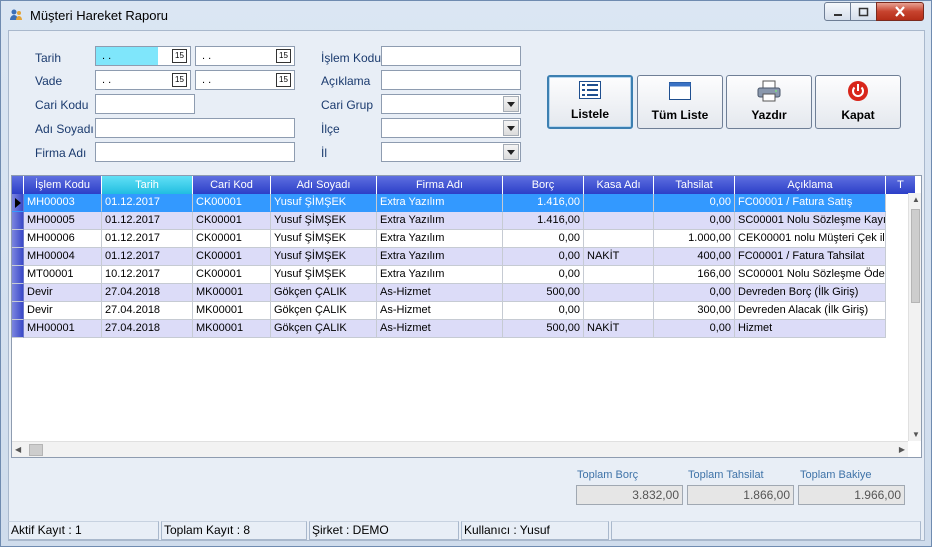 This screenshot has height=547, width=932. Describe the element at coordinates (914, 317) in the screenshot. I see `vertical-scrollbar: ▲ ▼` at that location.